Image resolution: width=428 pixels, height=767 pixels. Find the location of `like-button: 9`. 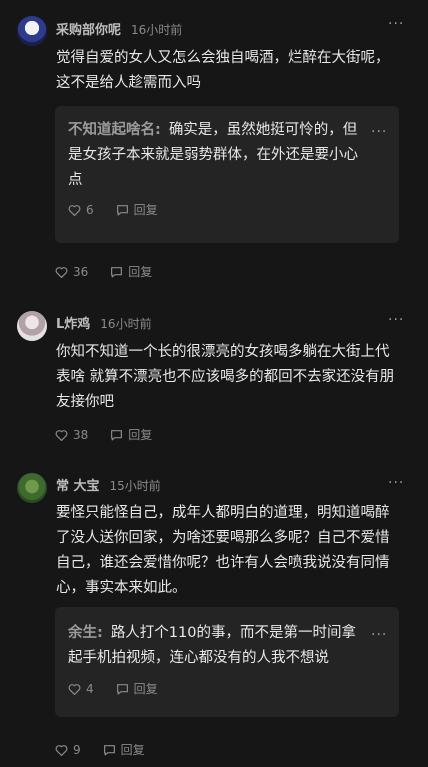

like-button: 9 is located at coordinates (68, 750).